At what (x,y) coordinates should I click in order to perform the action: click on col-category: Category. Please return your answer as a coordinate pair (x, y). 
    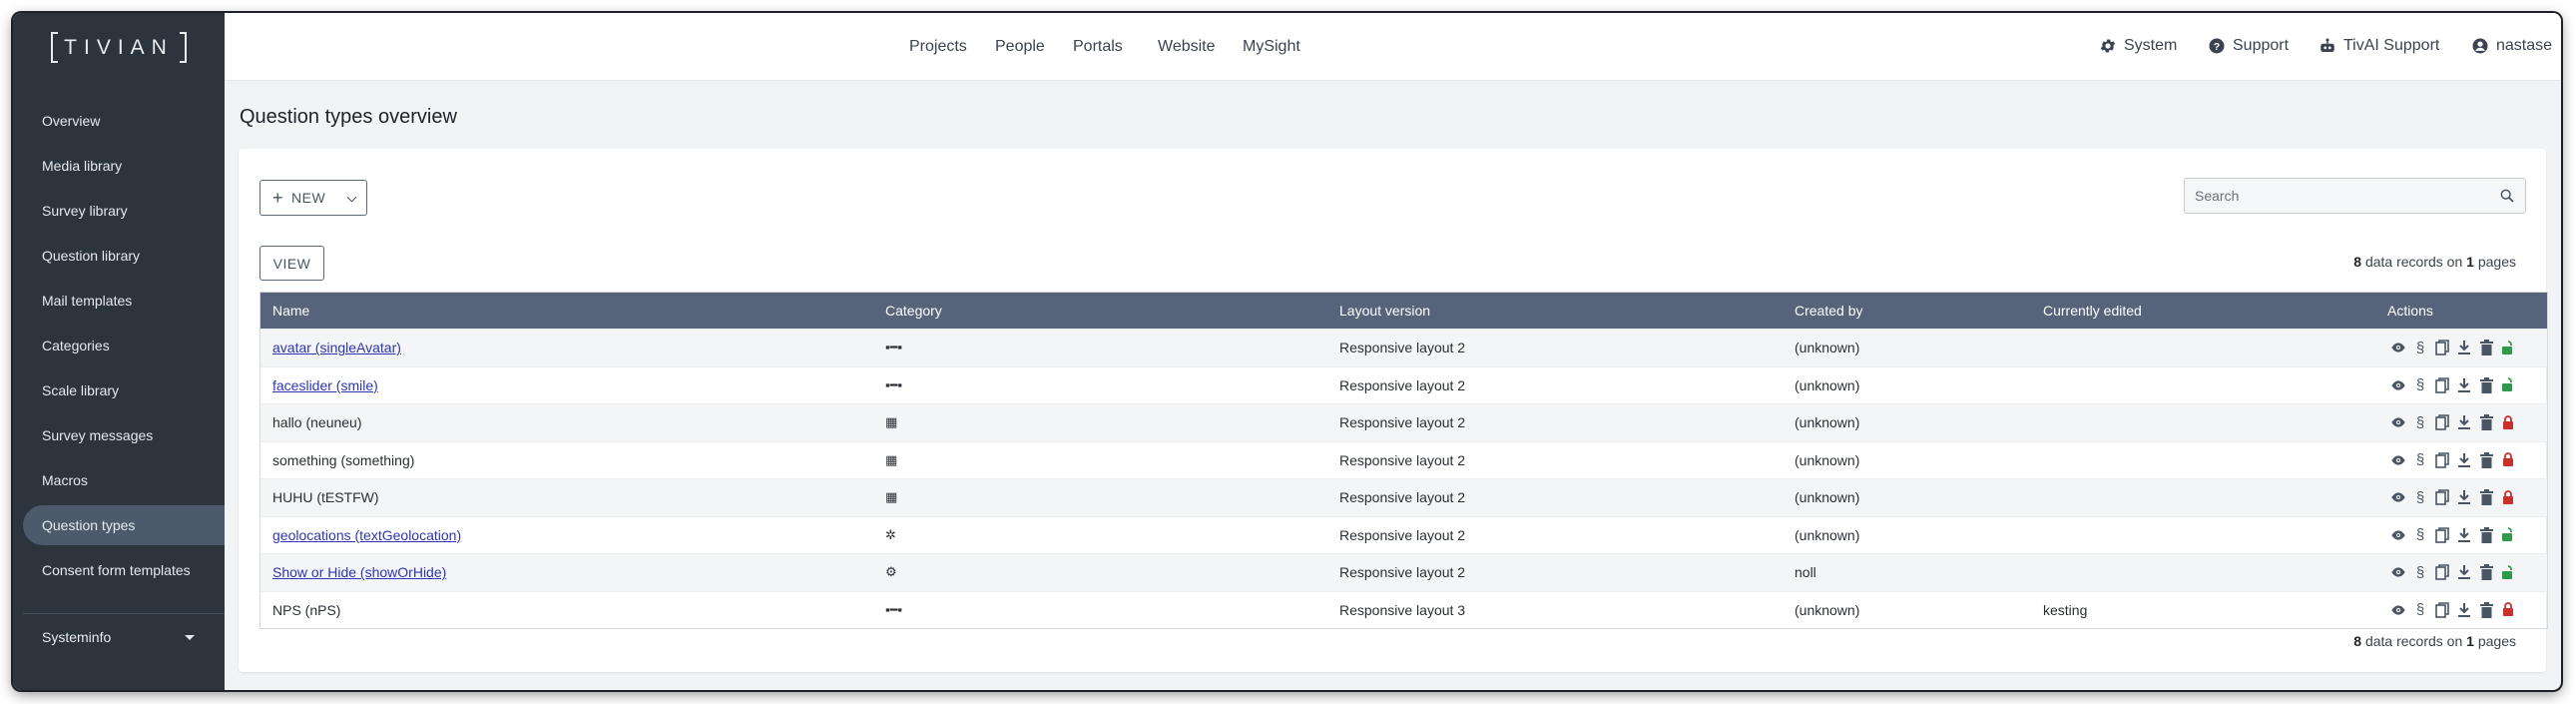
    Looking at the image, I should click on (914, 311).